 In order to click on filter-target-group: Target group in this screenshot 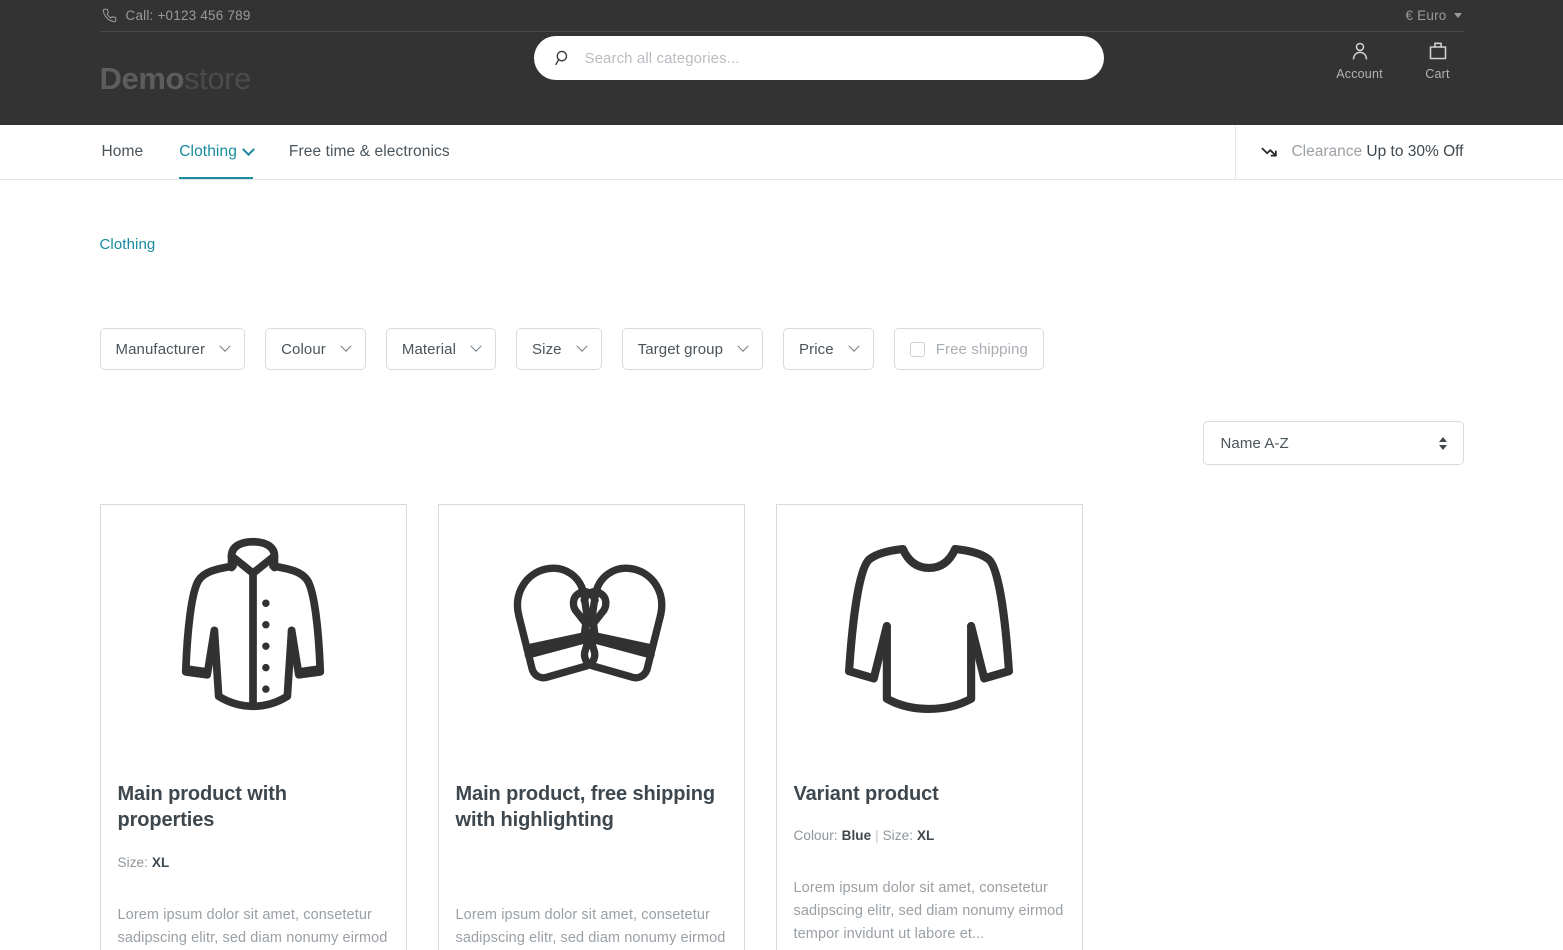, I will do `click(692, 349)`.